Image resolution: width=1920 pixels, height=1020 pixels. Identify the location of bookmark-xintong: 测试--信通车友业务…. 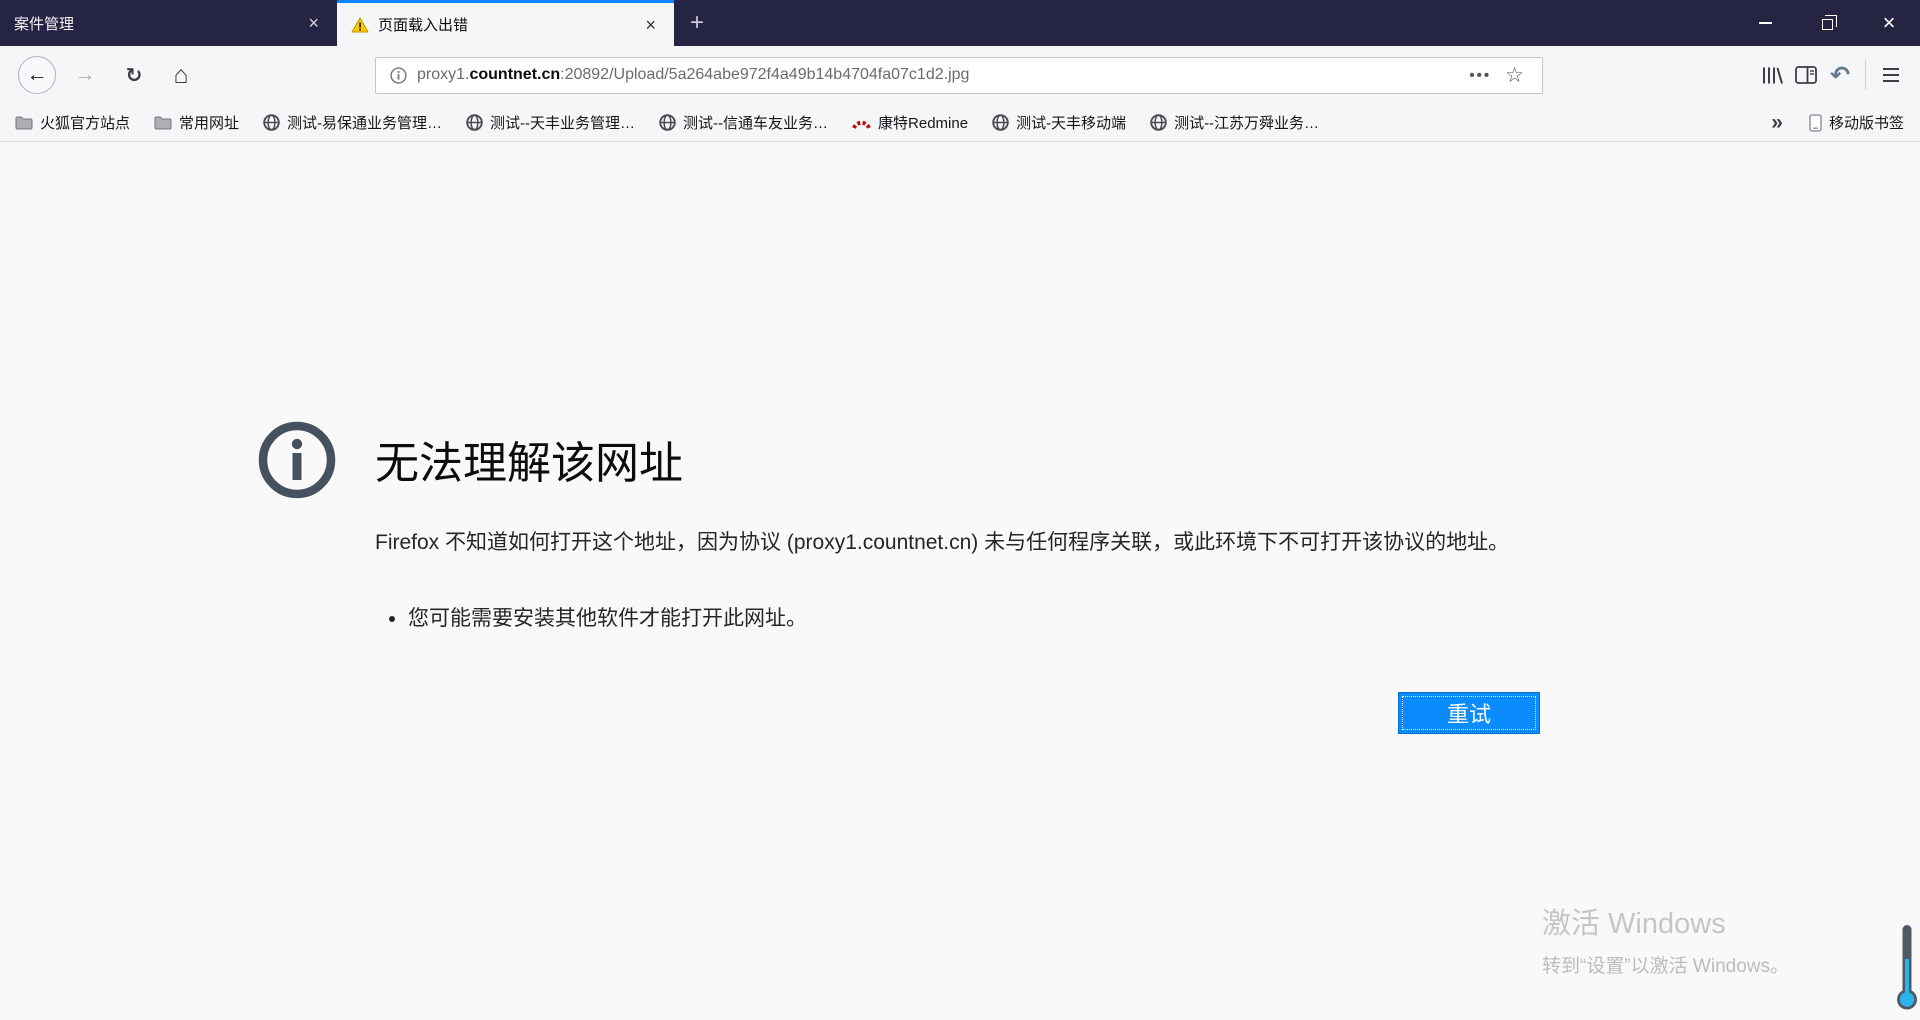
(743, 122).